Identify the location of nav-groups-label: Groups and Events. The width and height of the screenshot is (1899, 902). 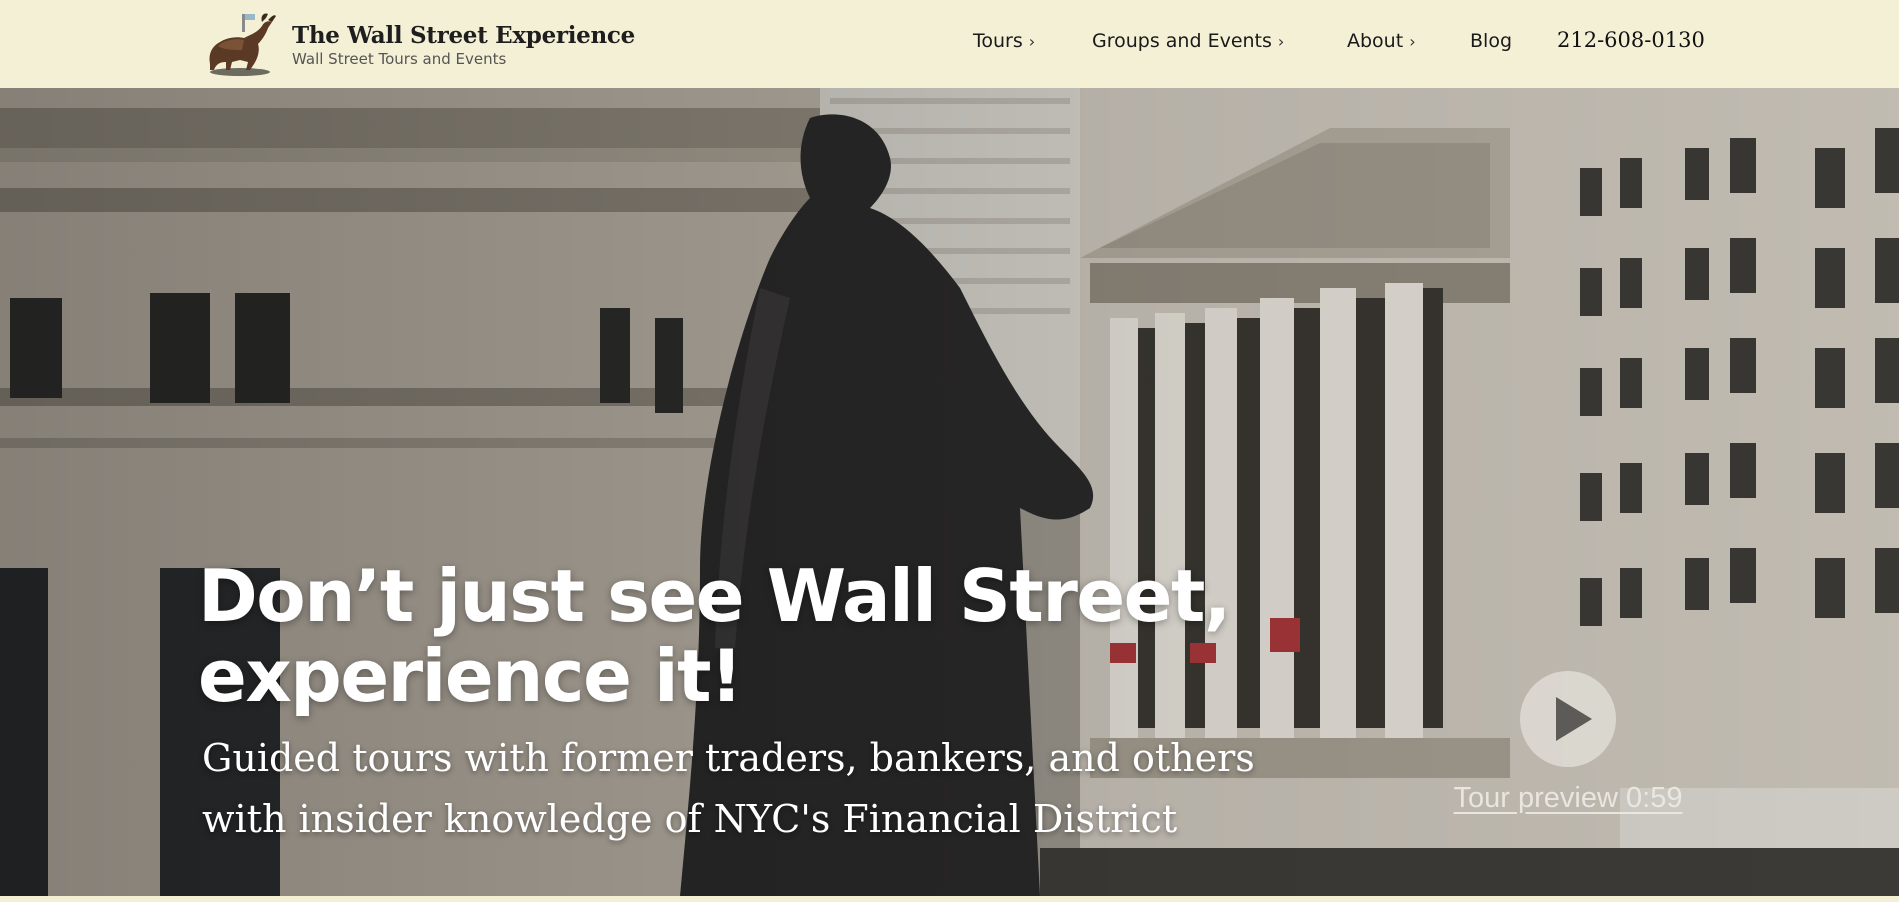
(1182, 41).